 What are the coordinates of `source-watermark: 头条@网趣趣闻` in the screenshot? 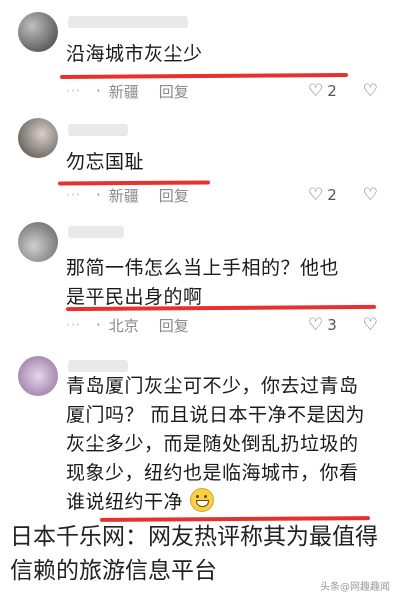 It's located at (355, 587).